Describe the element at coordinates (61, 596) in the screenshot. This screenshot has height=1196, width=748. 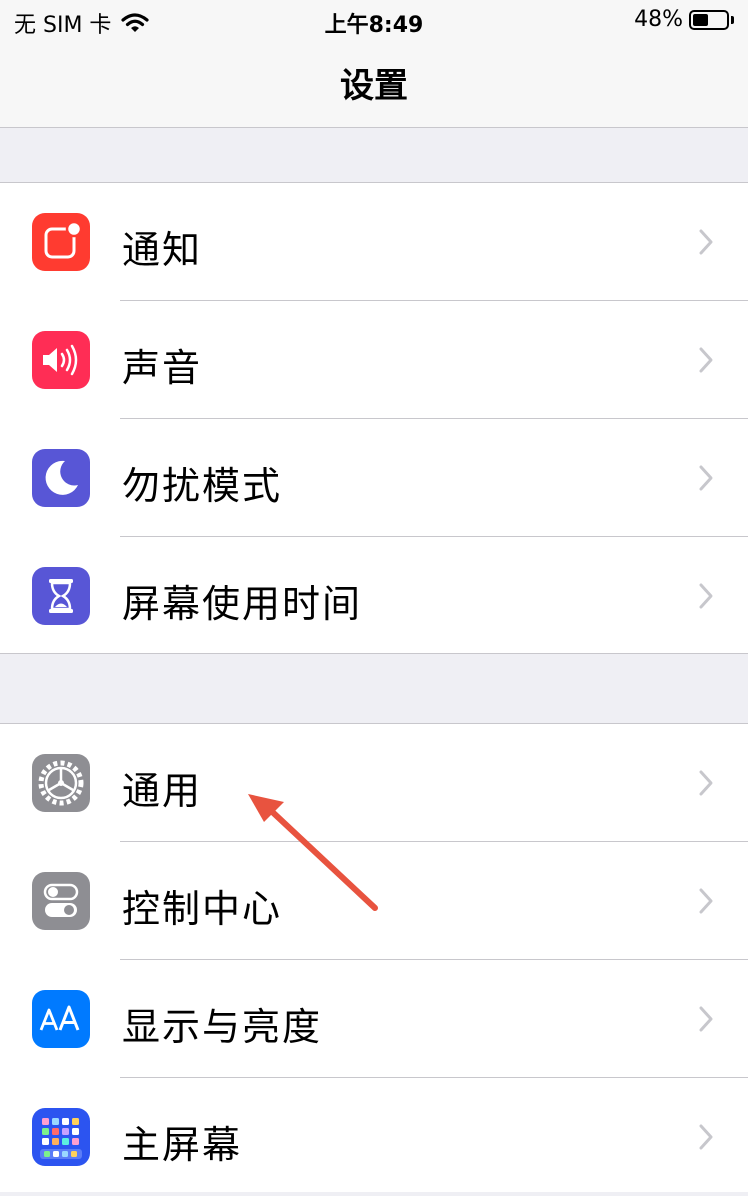
I see `hourglass-icon` at that location.